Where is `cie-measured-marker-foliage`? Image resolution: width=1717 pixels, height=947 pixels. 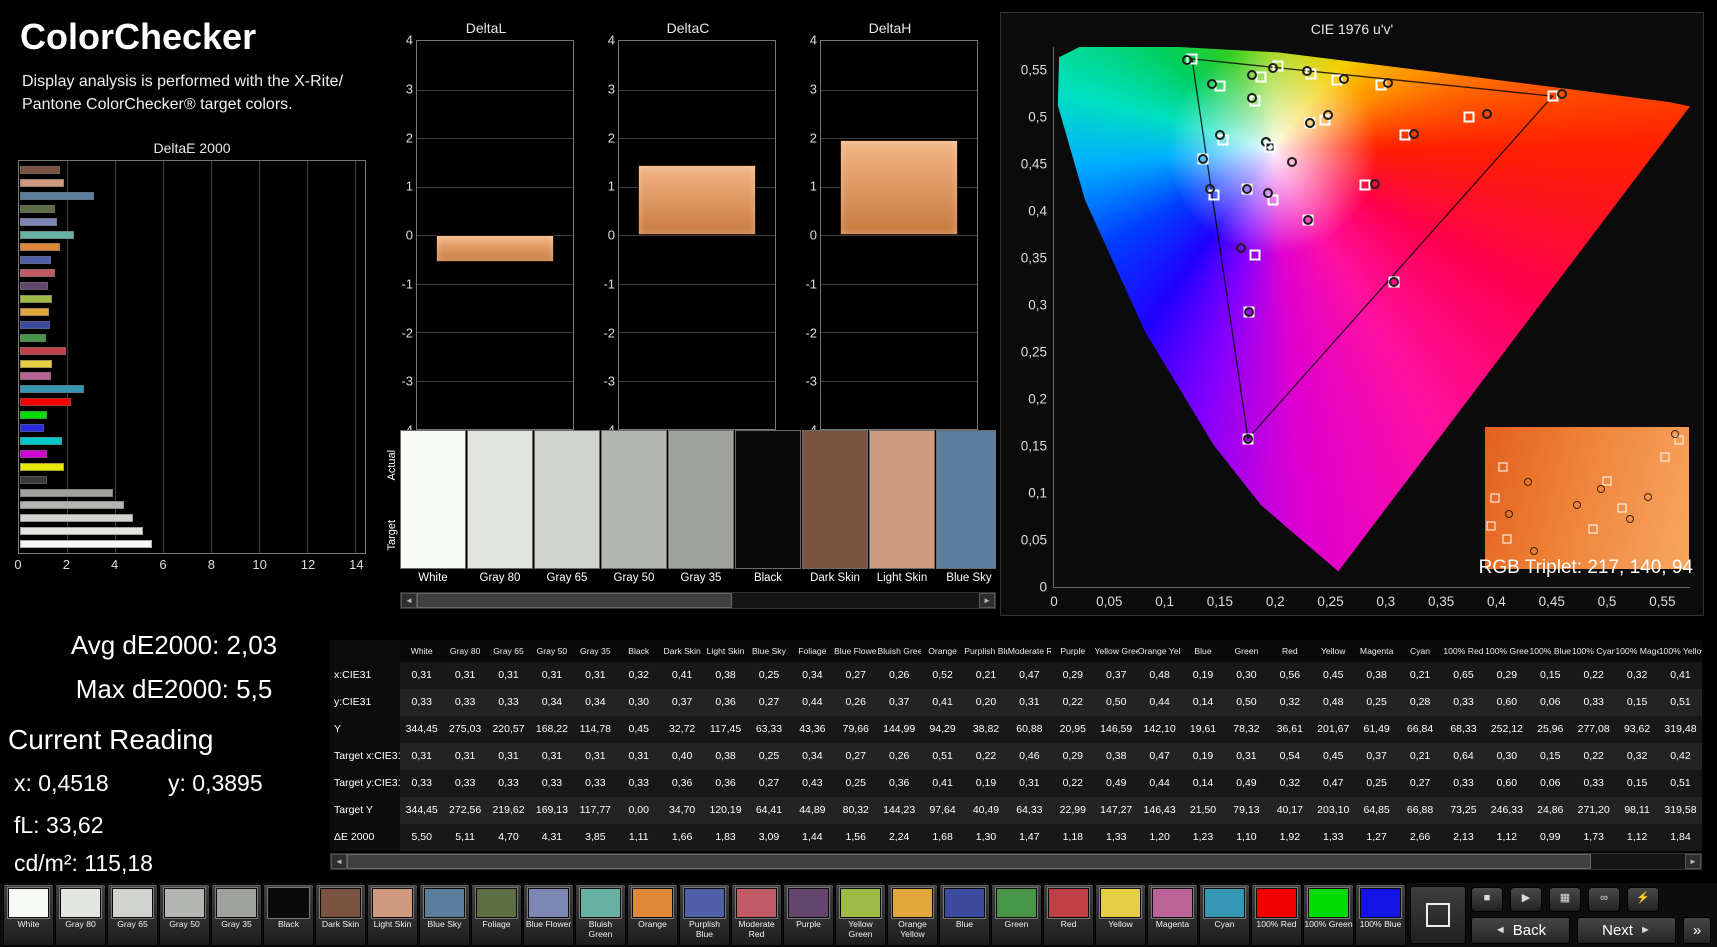
cie-measured-marker-foliage is located at coordinates (1251, 97).